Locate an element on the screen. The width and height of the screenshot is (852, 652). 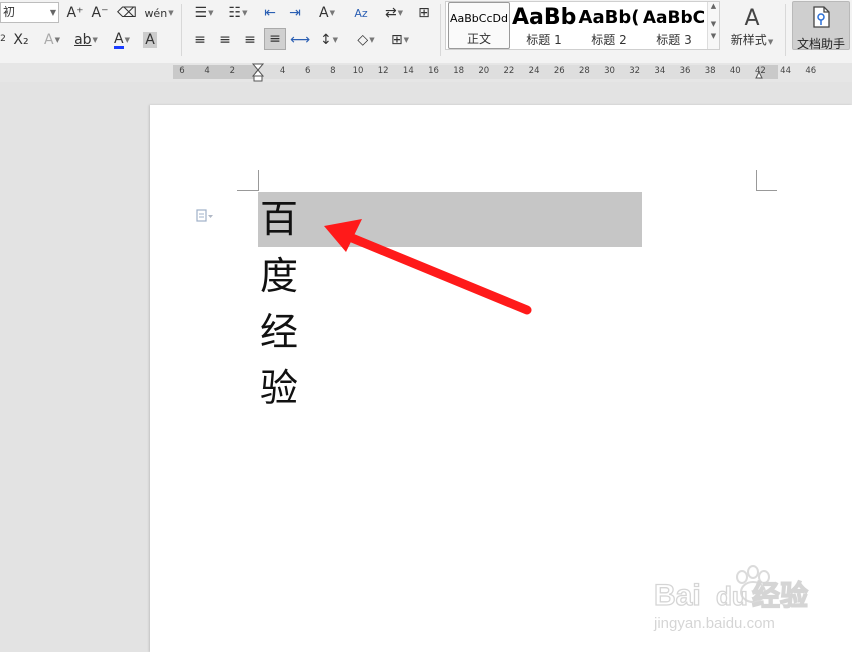
watermark-suffix: 经验 is located at coordinates (780, 595).